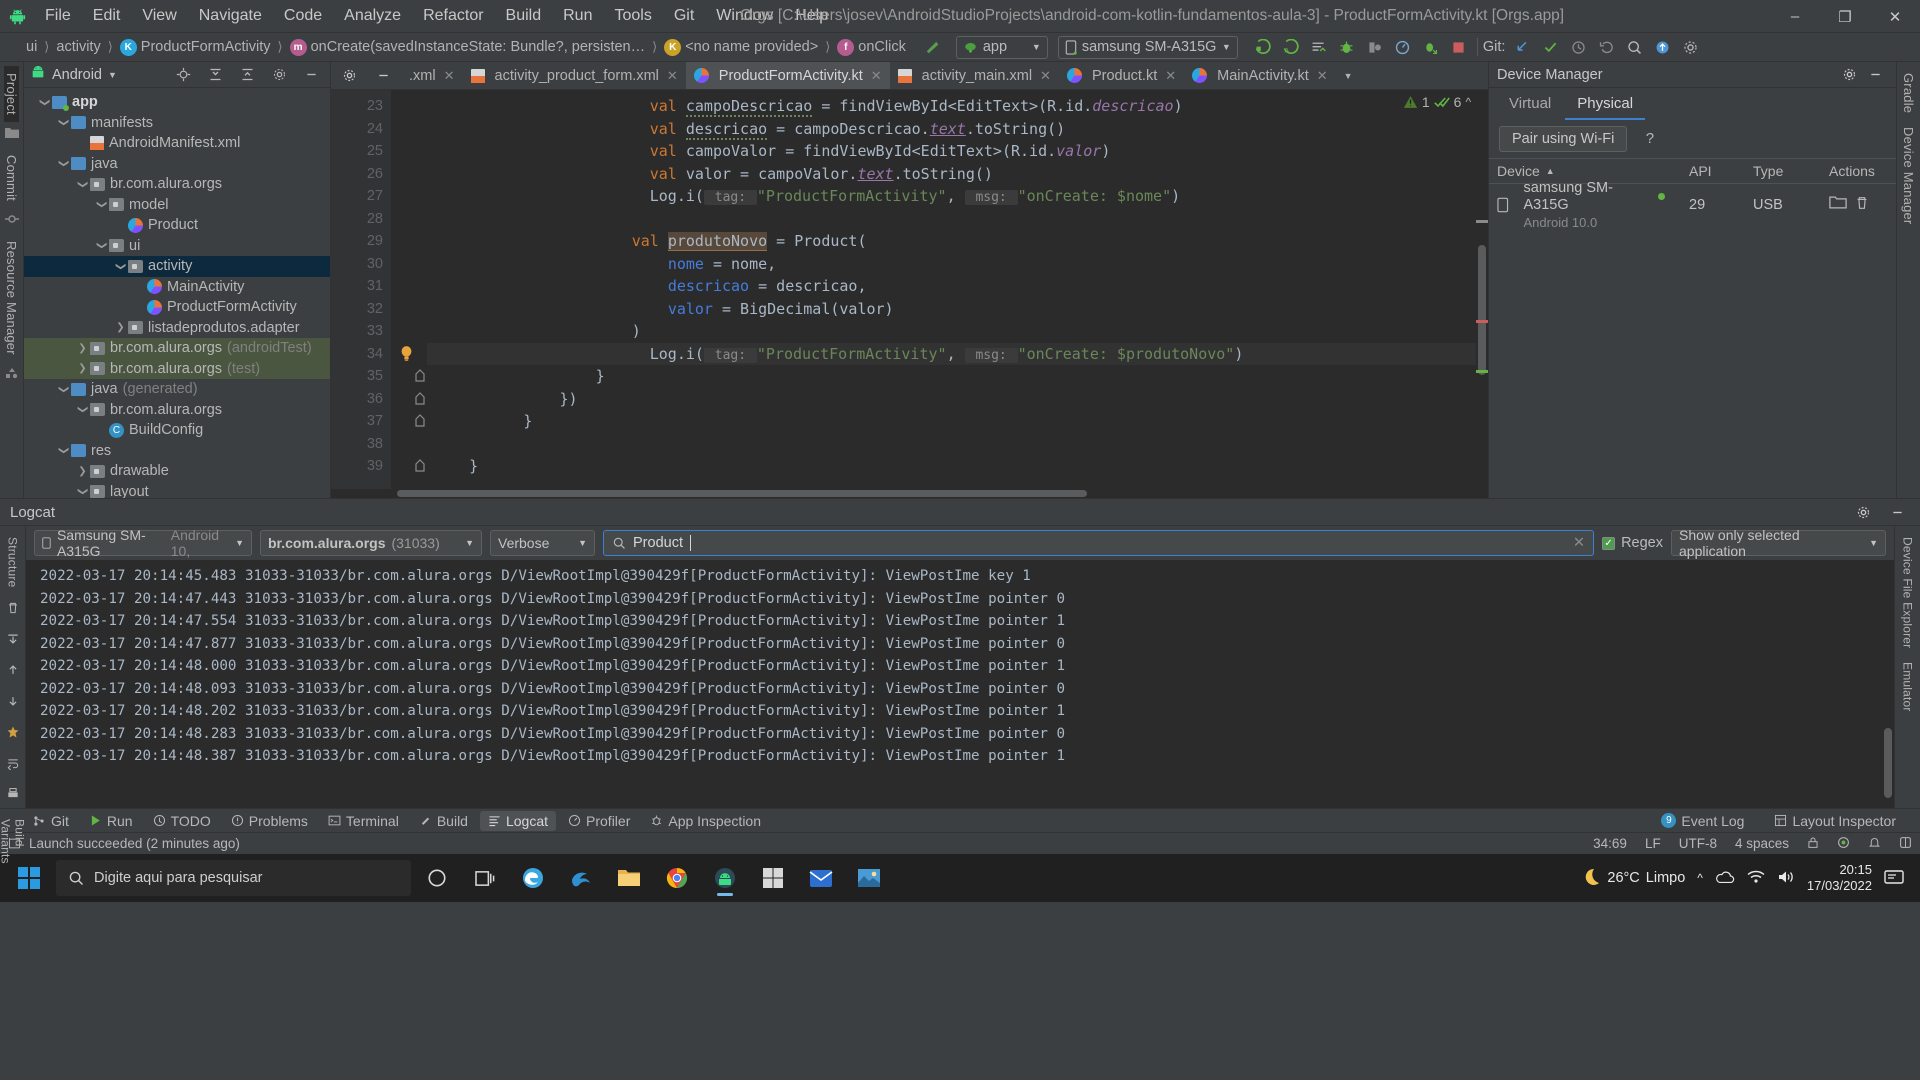 This screenshot has height=1080, width=1920. What do you see at coordinates (485, 878) in the screenshot?
I see `task-view-icon` at bounding box center [485, 878].